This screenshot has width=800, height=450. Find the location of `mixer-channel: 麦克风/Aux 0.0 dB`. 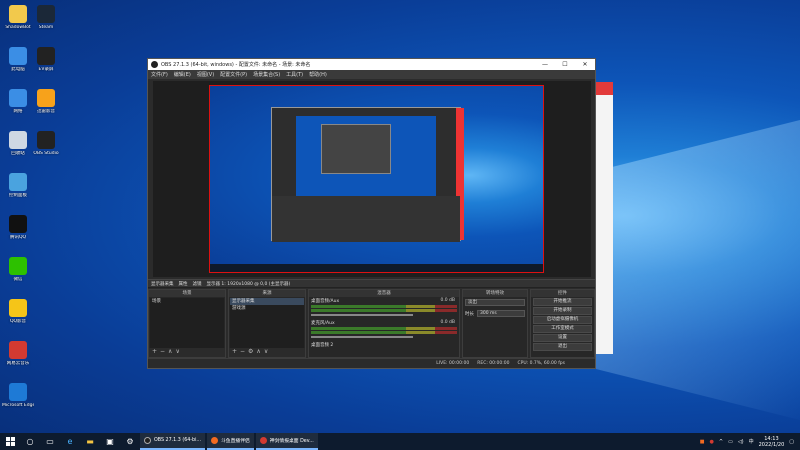

mixer-channel: 麦克风/Aux 0.0 dB is located at coordinates (384, 330).